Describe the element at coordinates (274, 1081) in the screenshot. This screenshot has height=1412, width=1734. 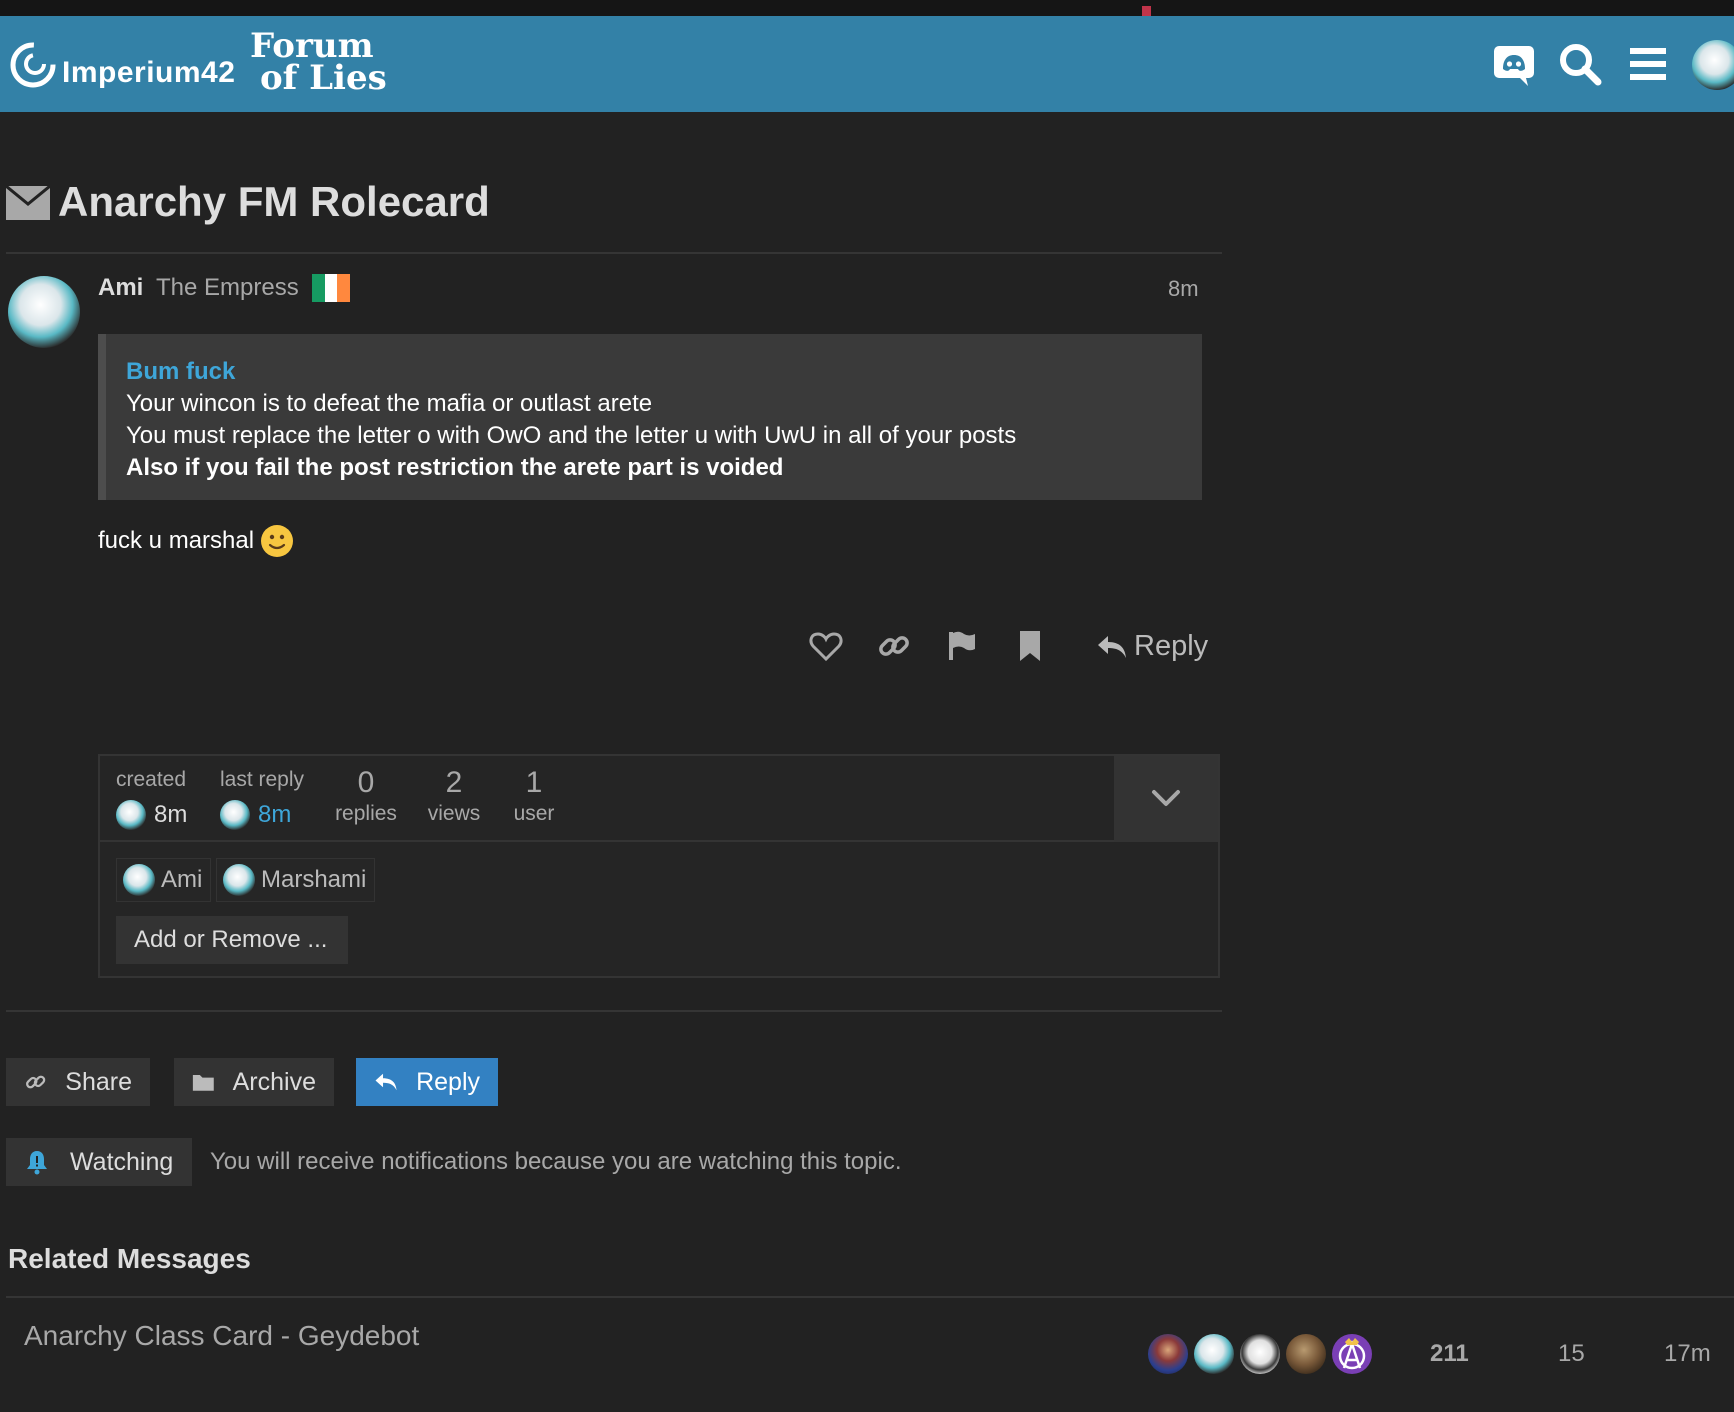
I see `archive-label: Archive` at that location.